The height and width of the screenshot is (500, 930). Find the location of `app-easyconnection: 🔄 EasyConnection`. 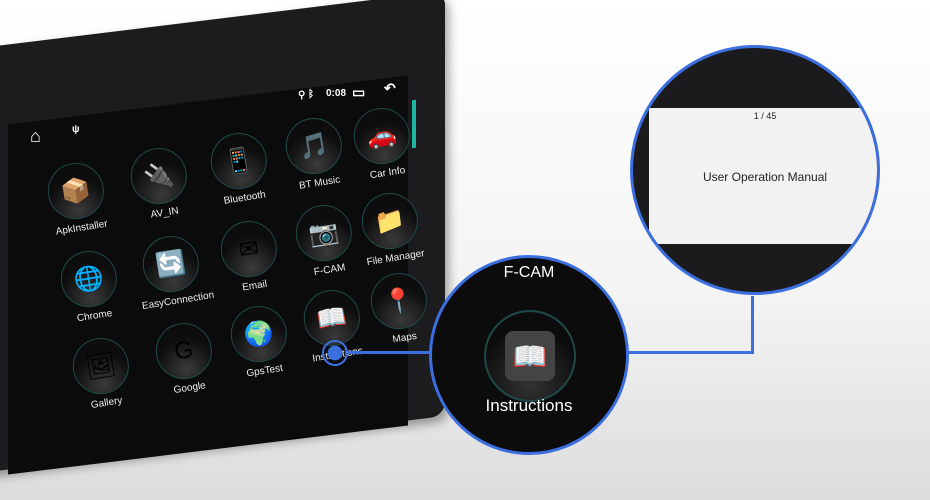

app-easyconnection: 🔄 EasyConnection is located at coordinates (173, 271).